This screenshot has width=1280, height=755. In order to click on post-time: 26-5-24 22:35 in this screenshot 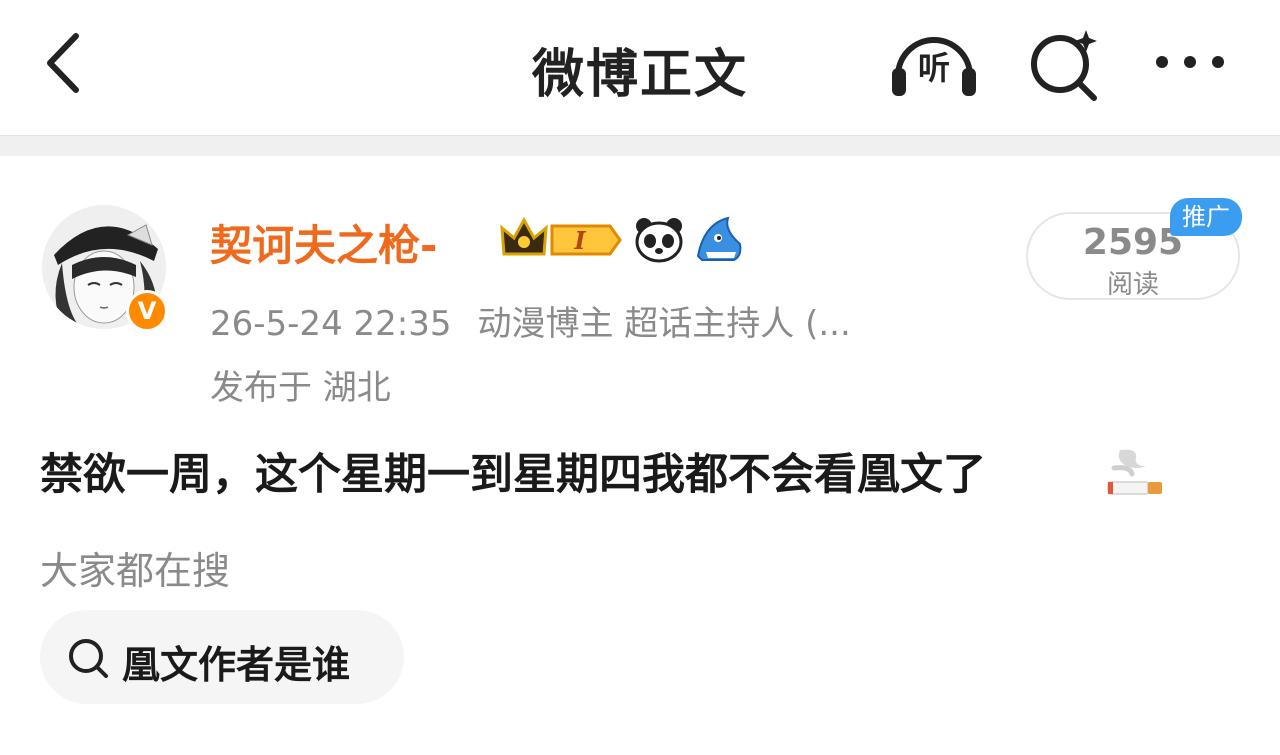, I will do `click(331, 324)`.